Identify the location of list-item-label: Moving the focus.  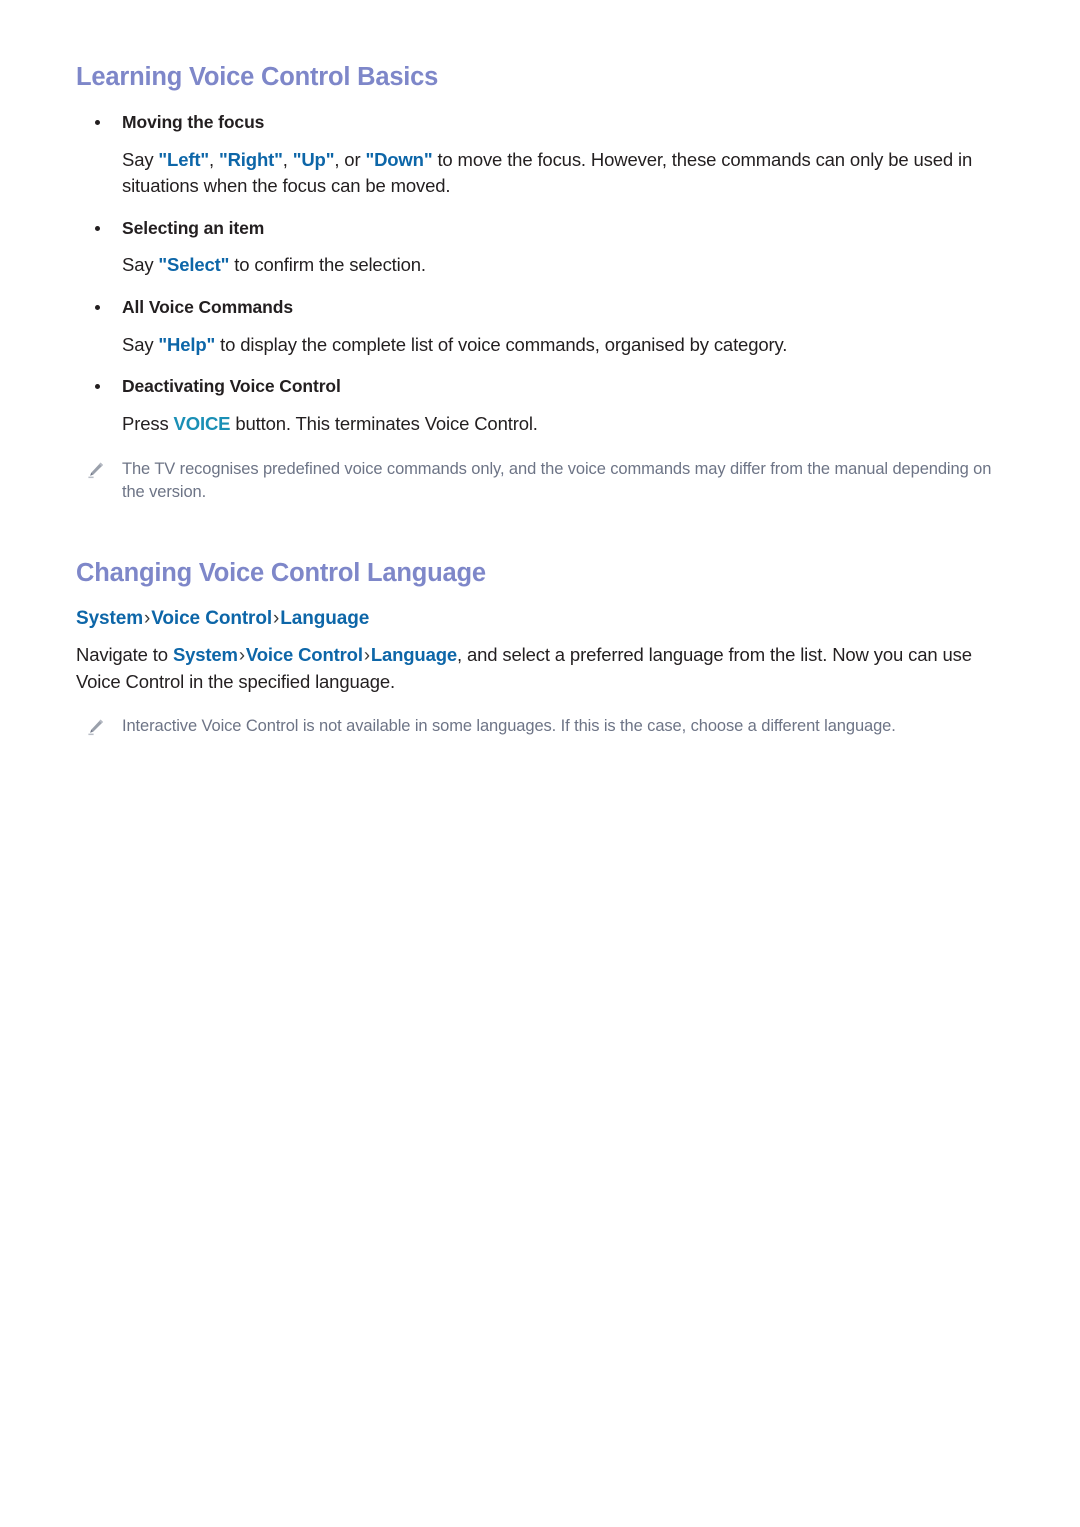
(193, 121).